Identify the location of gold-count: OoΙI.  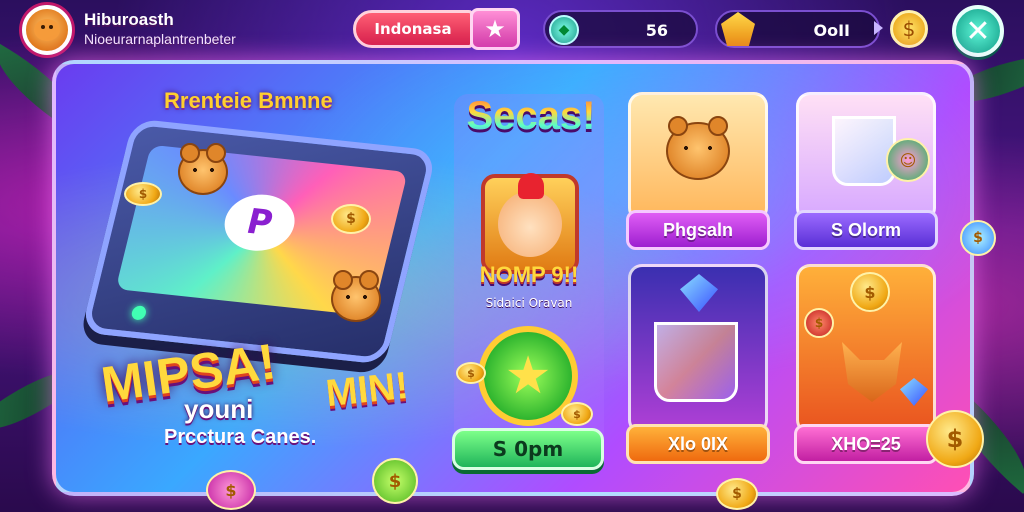
(832, 30).